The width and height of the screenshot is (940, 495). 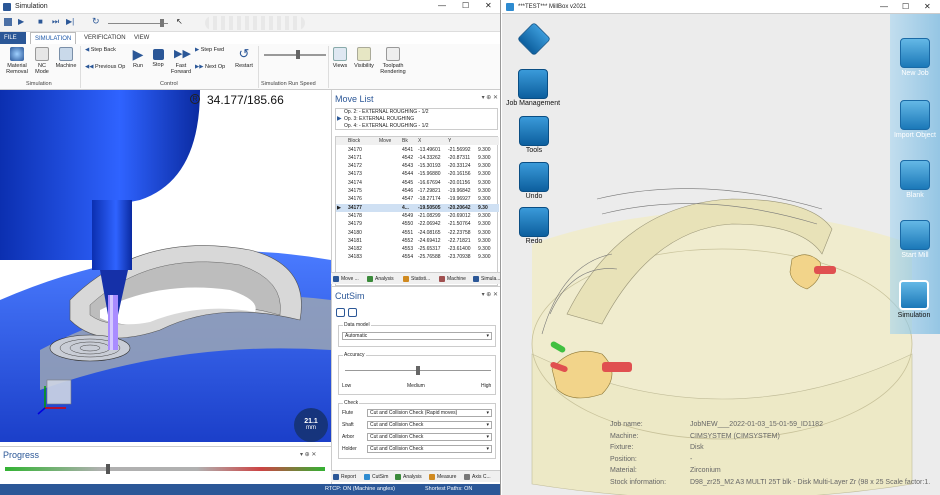 I want to click on bottom-tab: Machine, so click(x=452, y=279).